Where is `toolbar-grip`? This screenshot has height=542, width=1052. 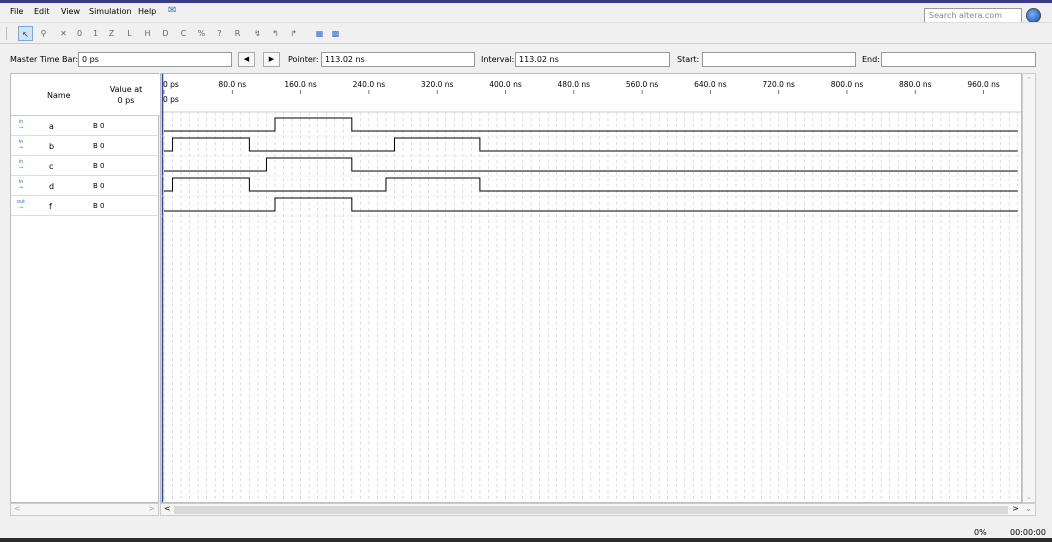 toolbar-grip is located at coordinates (6, 33).